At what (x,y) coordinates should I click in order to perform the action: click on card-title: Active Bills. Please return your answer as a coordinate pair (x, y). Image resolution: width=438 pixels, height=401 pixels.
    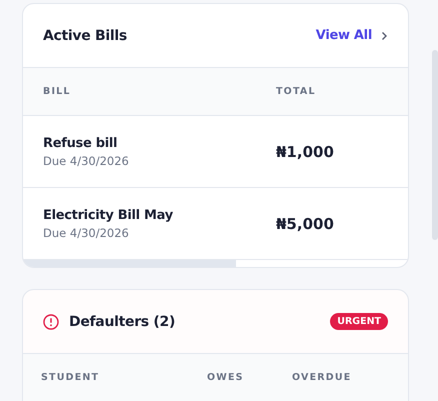
    Looking at the image, I should click on (85, 36).